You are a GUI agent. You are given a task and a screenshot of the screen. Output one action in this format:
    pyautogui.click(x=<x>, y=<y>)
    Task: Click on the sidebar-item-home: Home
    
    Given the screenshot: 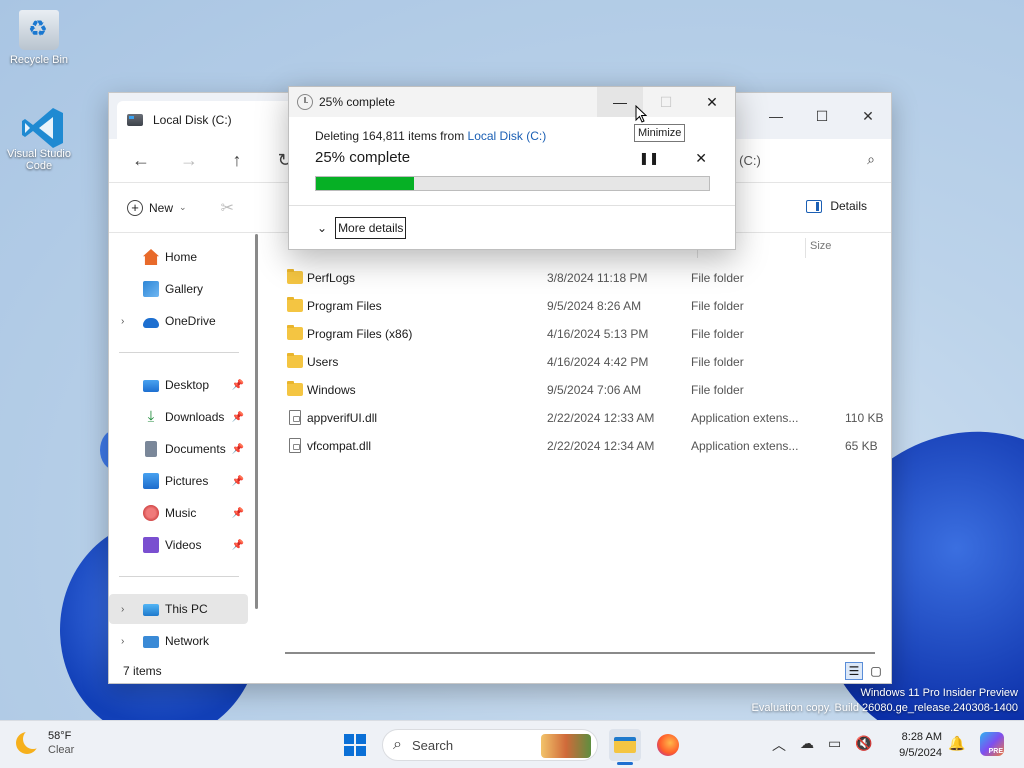 What is the action you would take?
    pyautogui.click(x=178, y=257)
    